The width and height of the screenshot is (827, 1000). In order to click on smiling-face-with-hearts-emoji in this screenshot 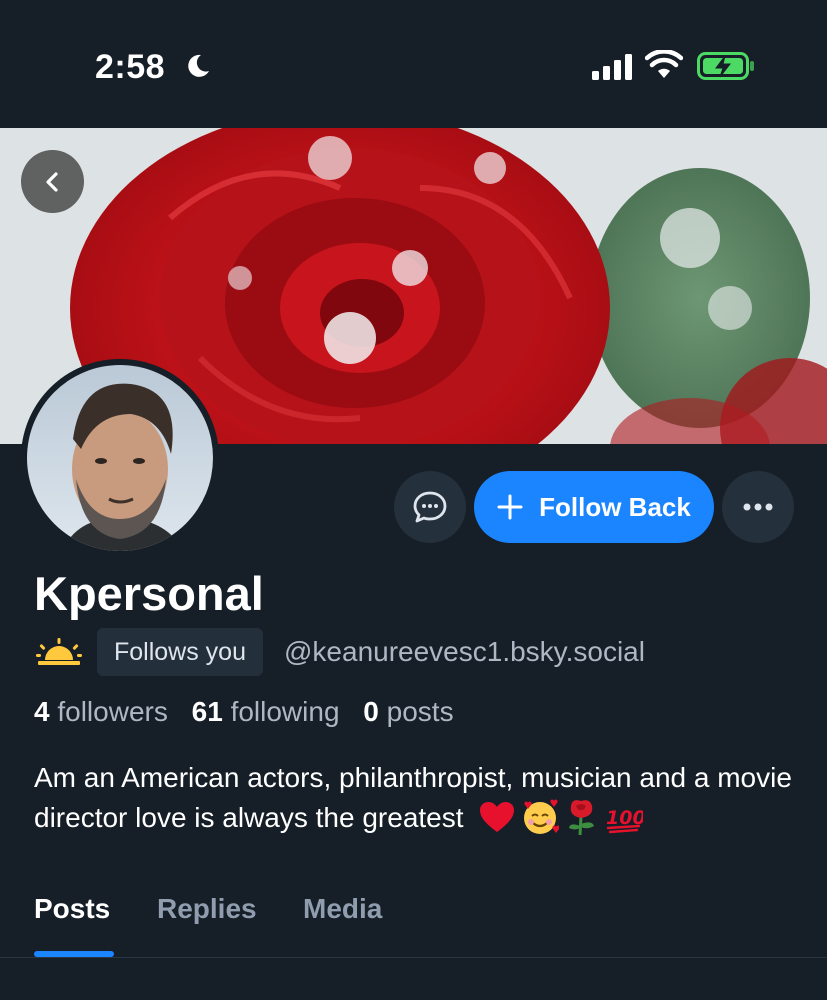, I will do `click(542, 816)`.